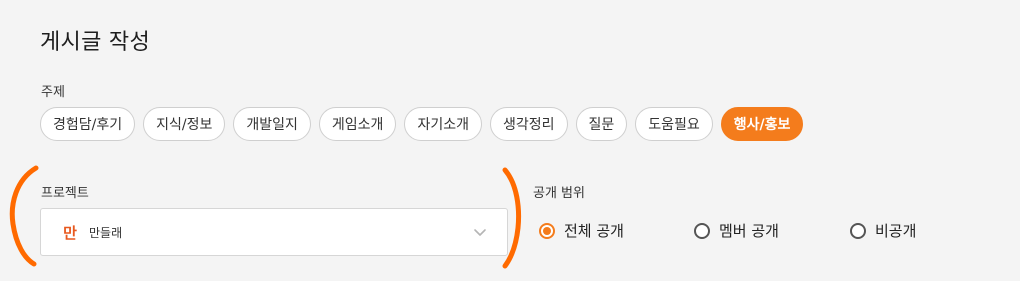  Describe the element at coordinates (53, 92) in the screenshot. I see `topic-label: 주제` at that location.